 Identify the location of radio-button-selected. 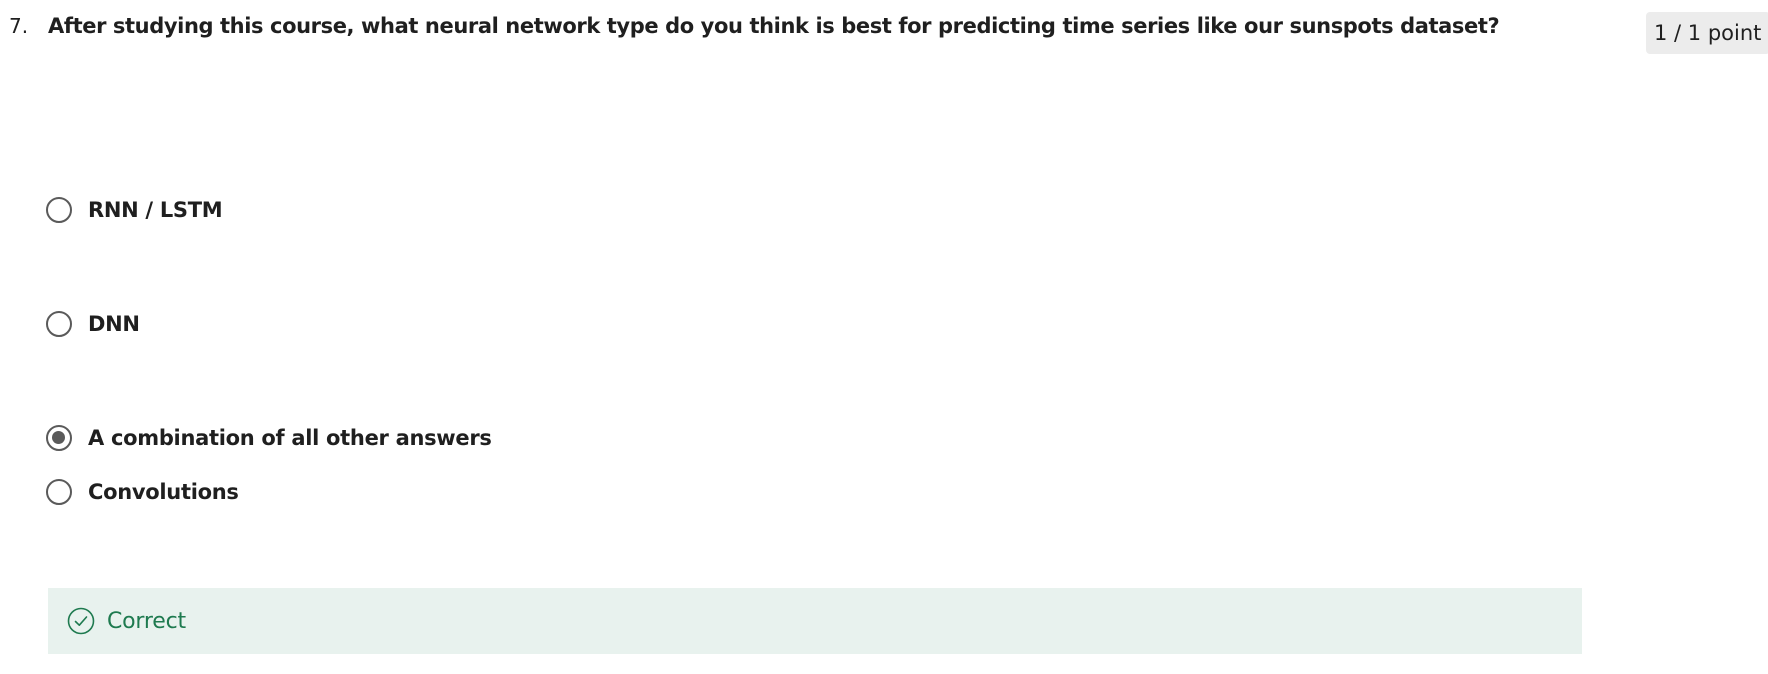
(59, 438).